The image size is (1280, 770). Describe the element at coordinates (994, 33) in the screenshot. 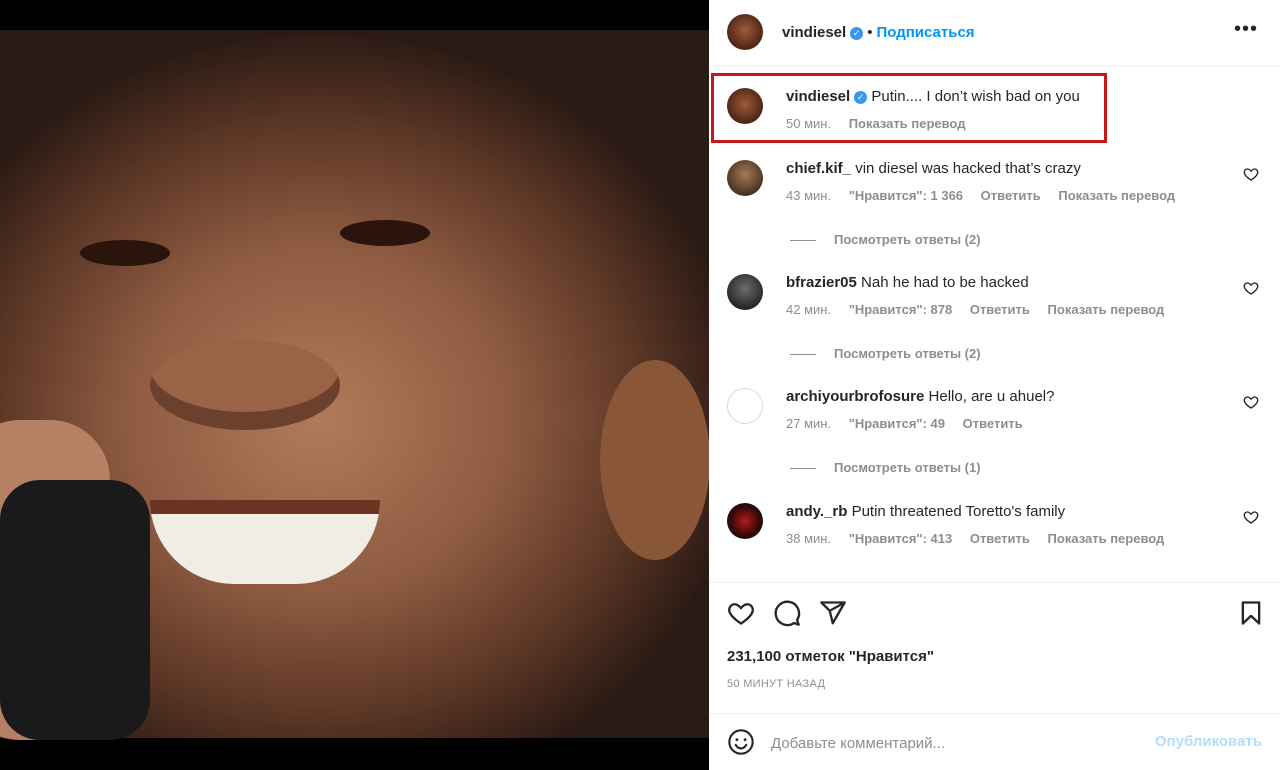

I see `post-header: vindiesel ✓ • Подписаться •••` at that location.